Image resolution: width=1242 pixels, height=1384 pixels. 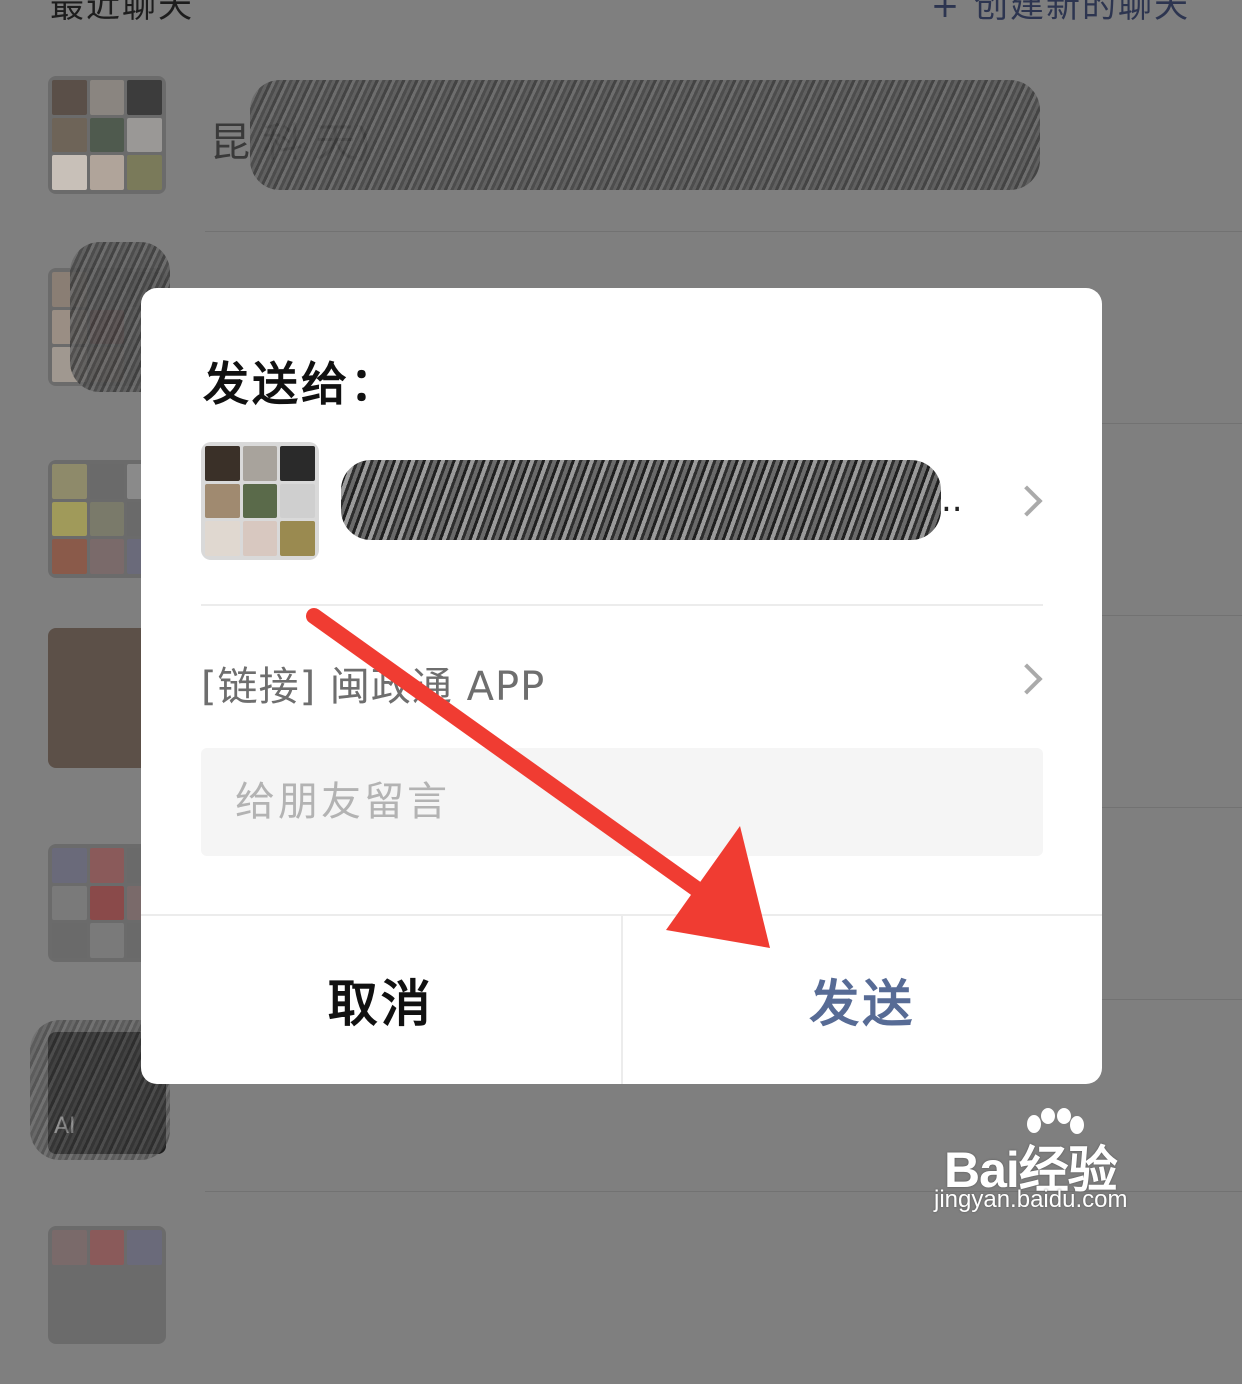 I want to click on dialog-button-bar: 取消 发送, so click(x=621, y=999).